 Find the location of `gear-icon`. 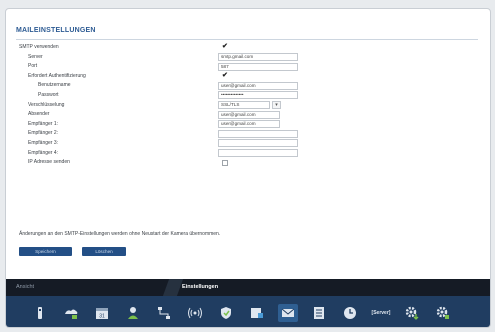

gear-icon is located at coordinates (443, 313).